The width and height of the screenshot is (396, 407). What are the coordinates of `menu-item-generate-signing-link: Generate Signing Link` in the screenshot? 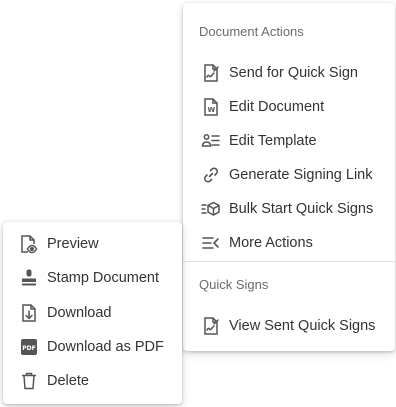 It's located at (289, 175).